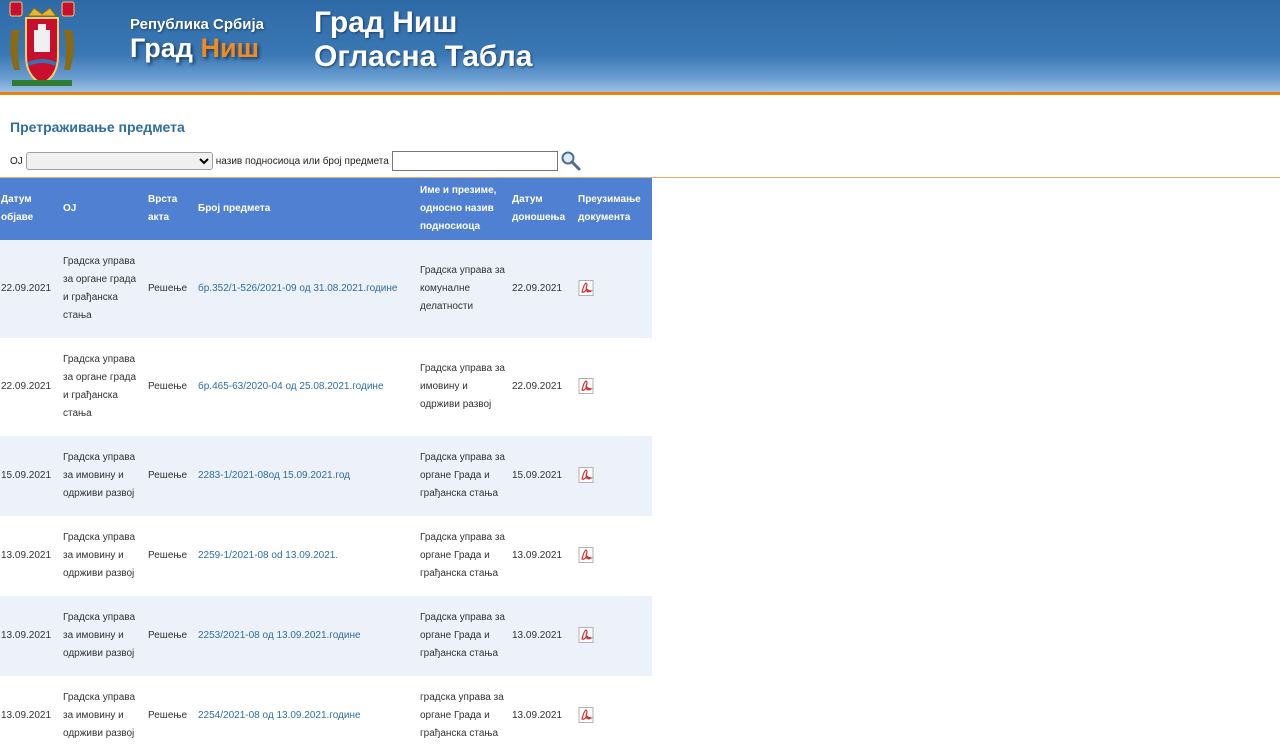 This screenshot has width=1280, height=756. What do you see at coordinates (197, 24) in the screenshot?
I see `brand-country: Република Србија` at bounding box center [197, 24].